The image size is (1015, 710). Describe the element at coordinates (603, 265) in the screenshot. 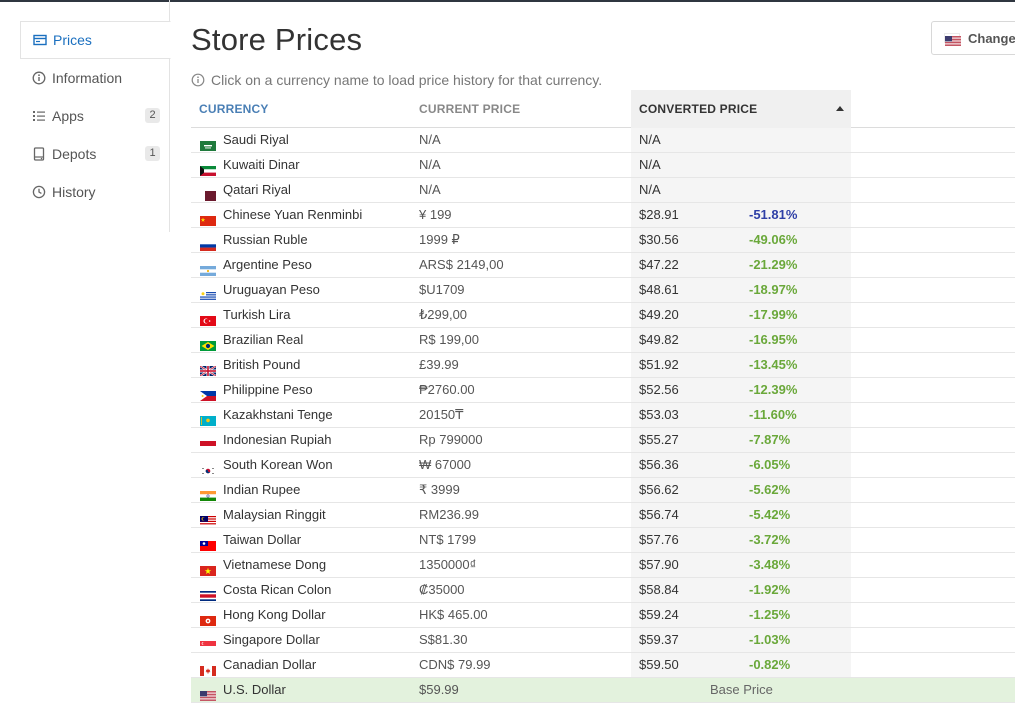

I see `table-row: Argentine Peso ARS$ 2149,00 $47.22 -21.29%` at that location.